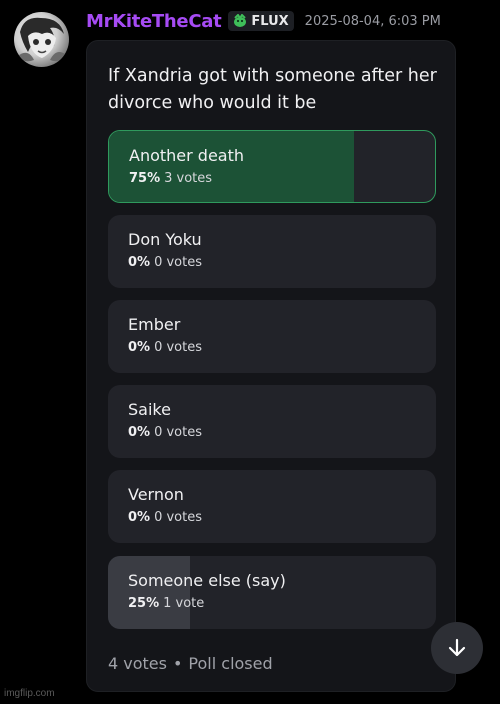 The height and width of the screenshot is (704, 500). I want to click on poll-status: Poll closed, so click(230, 663).